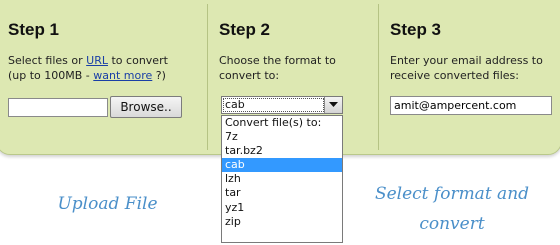 This screenshot has width=560, height=245. I want to click on format-option: tar.bz2, so click(282, 151).